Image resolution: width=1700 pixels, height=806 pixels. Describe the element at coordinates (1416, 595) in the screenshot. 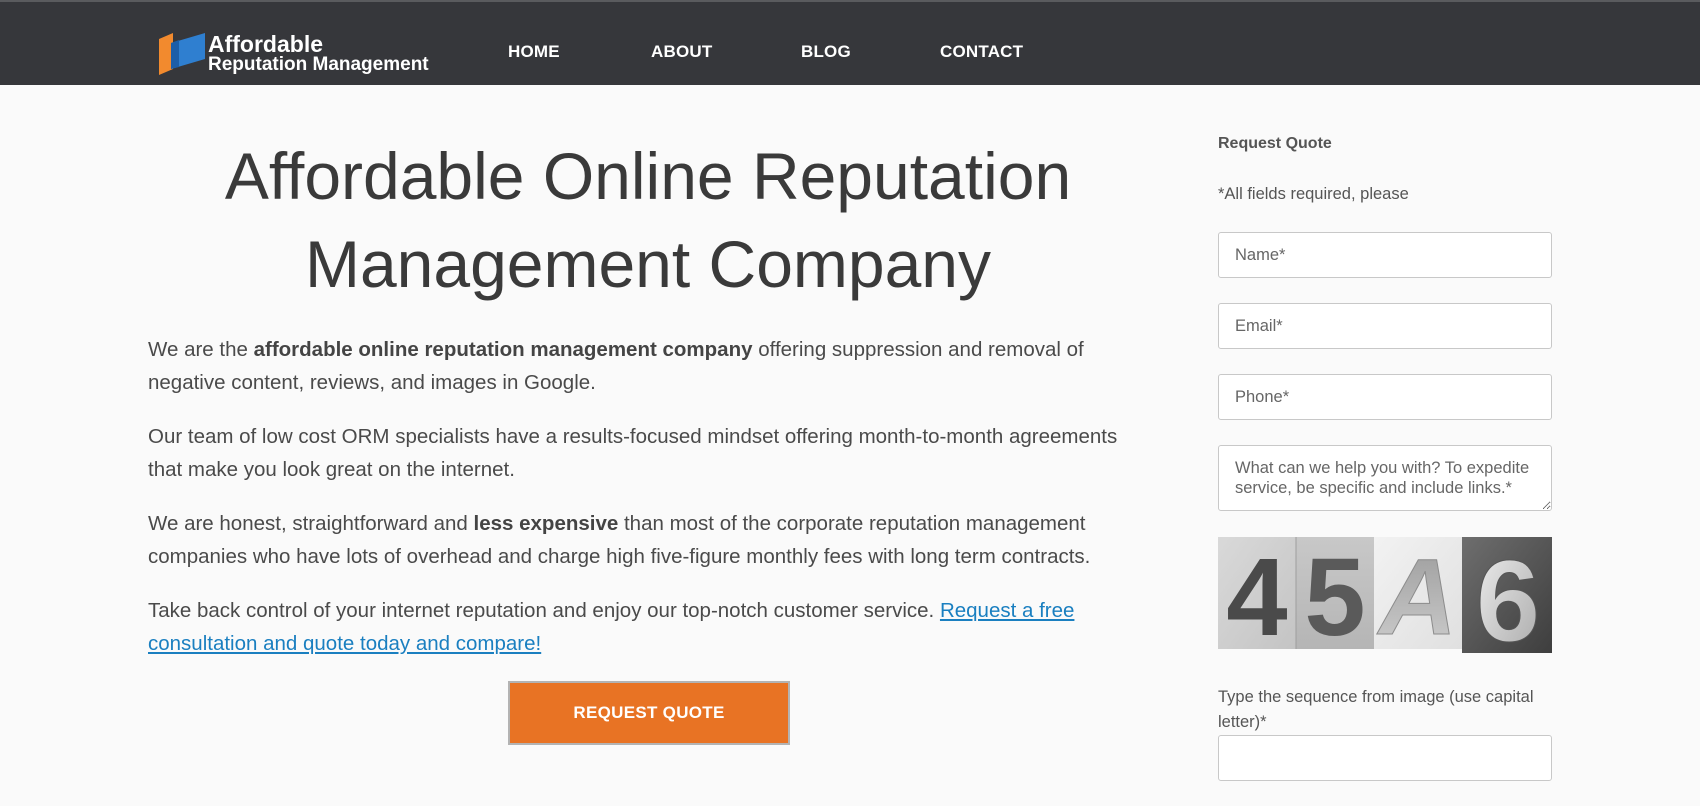

I see `captcha-char-3: A` at that location.